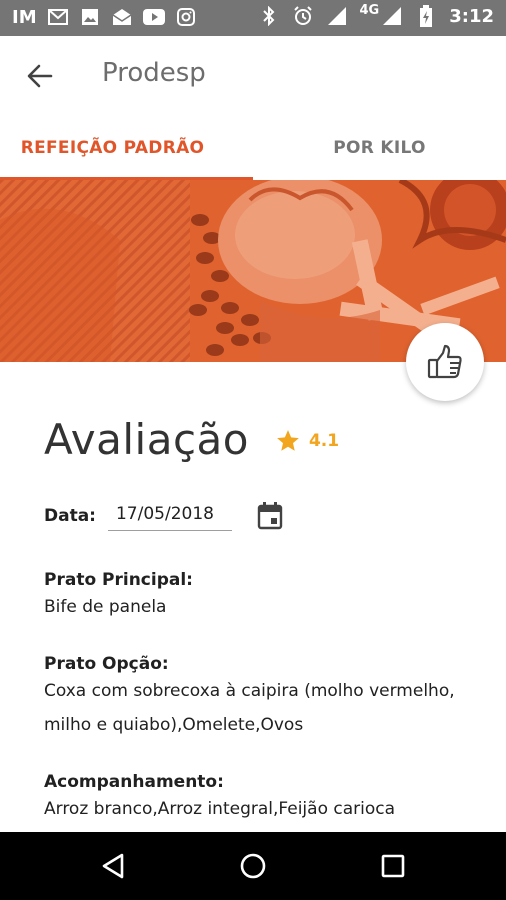  I want to click on tab-label: POR KILO, so click(379, 148).